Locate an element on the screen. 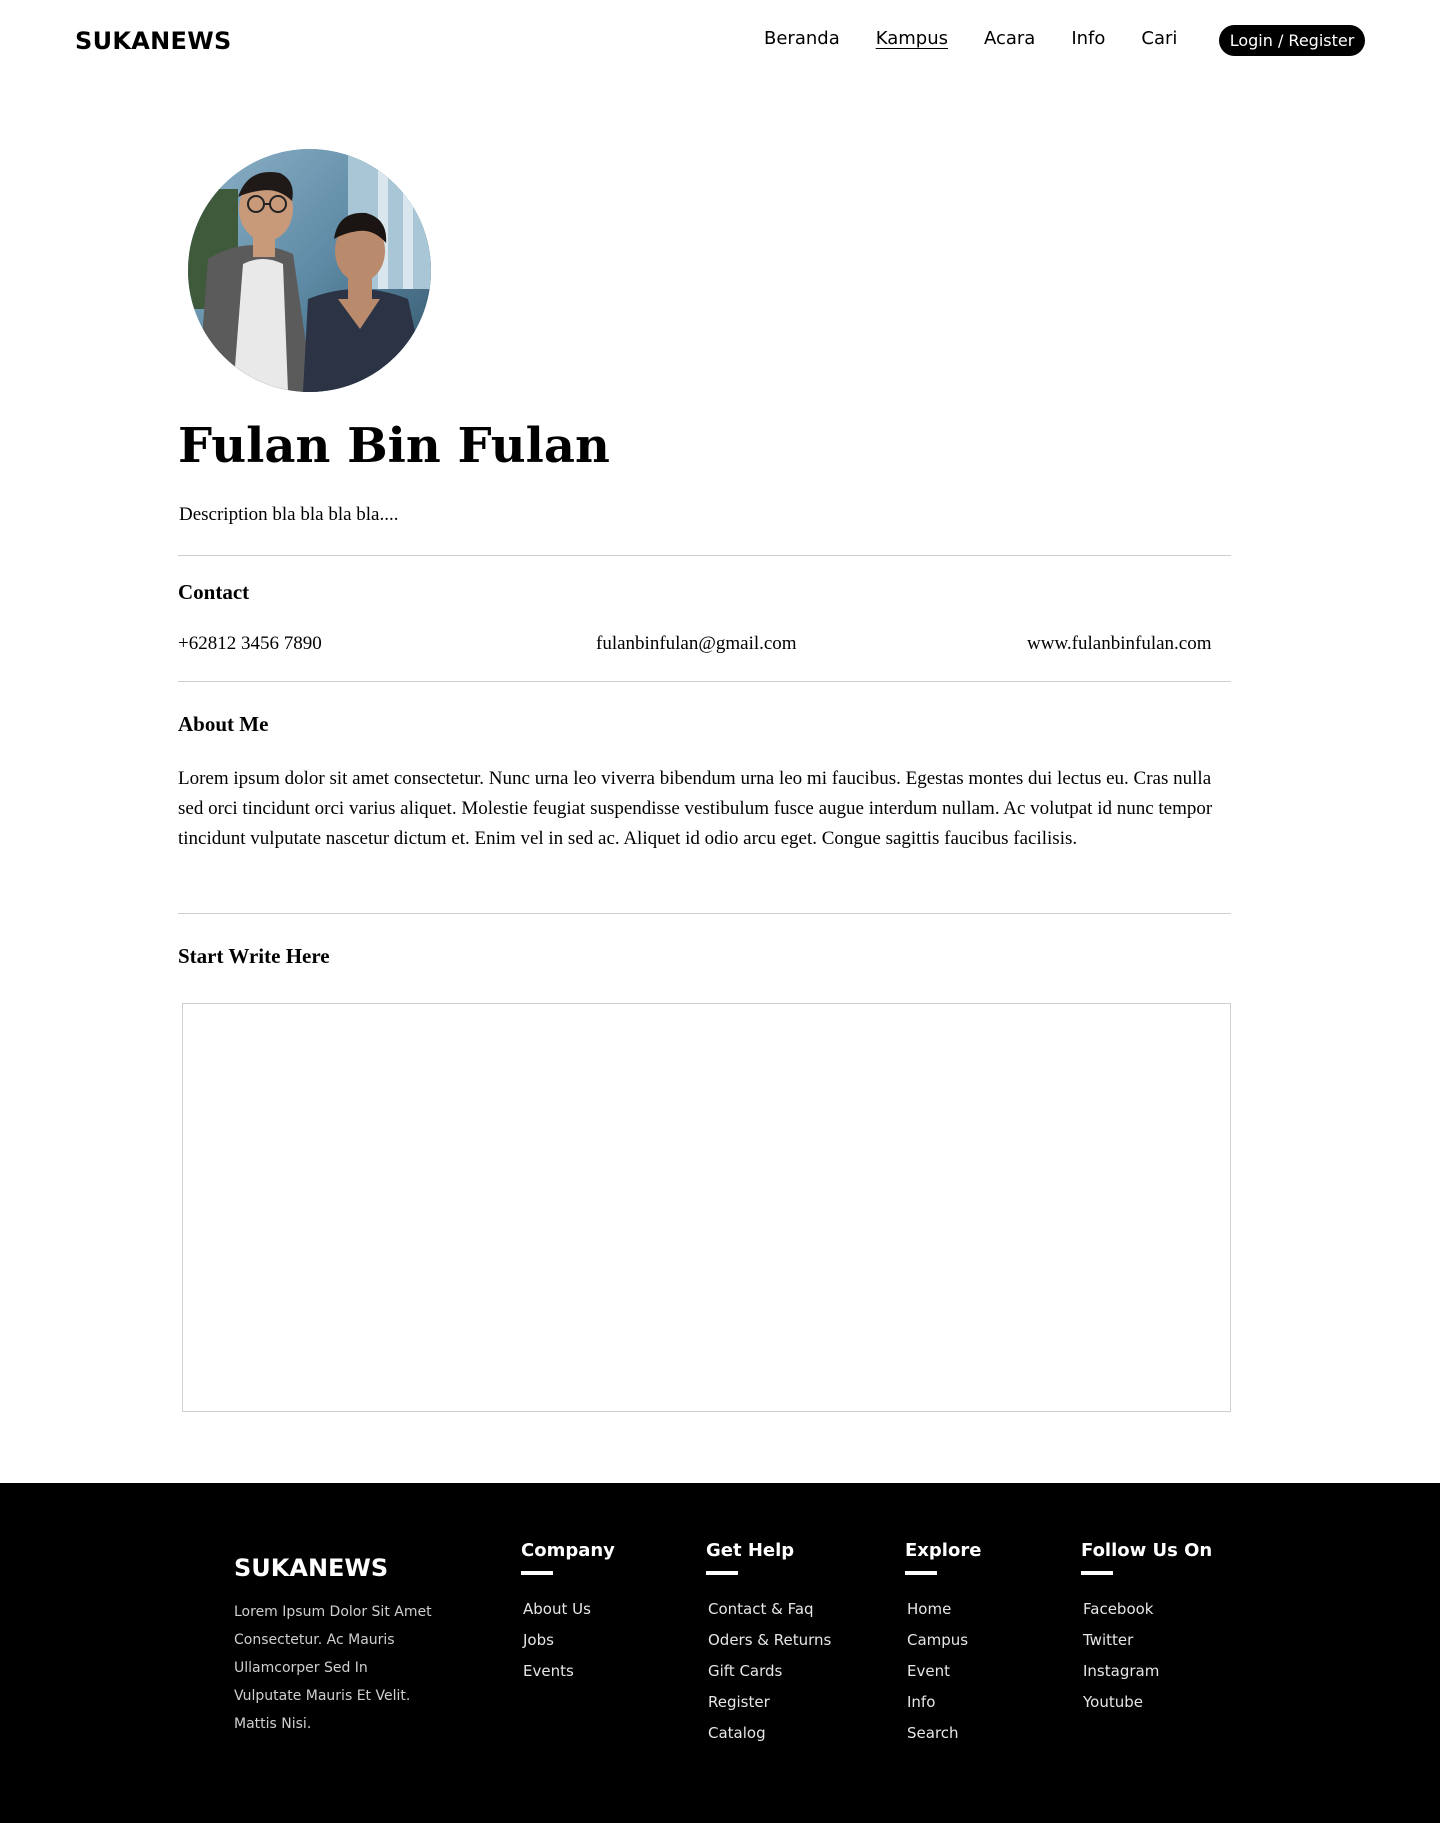 This screenshot has height=1823, width=1440. footer-link-instagram: Instagram is located at coordinates (1147, 1671).